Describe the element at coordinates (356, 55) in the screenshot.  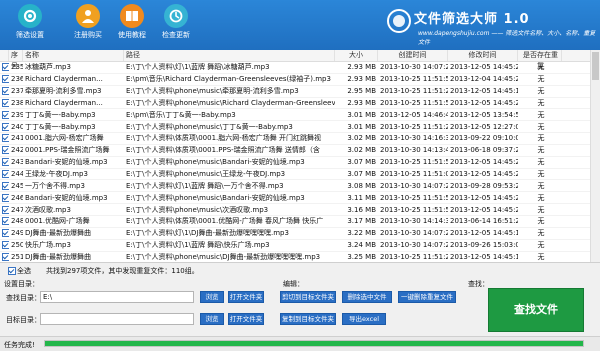
I see `col-size: 大小` at that location.